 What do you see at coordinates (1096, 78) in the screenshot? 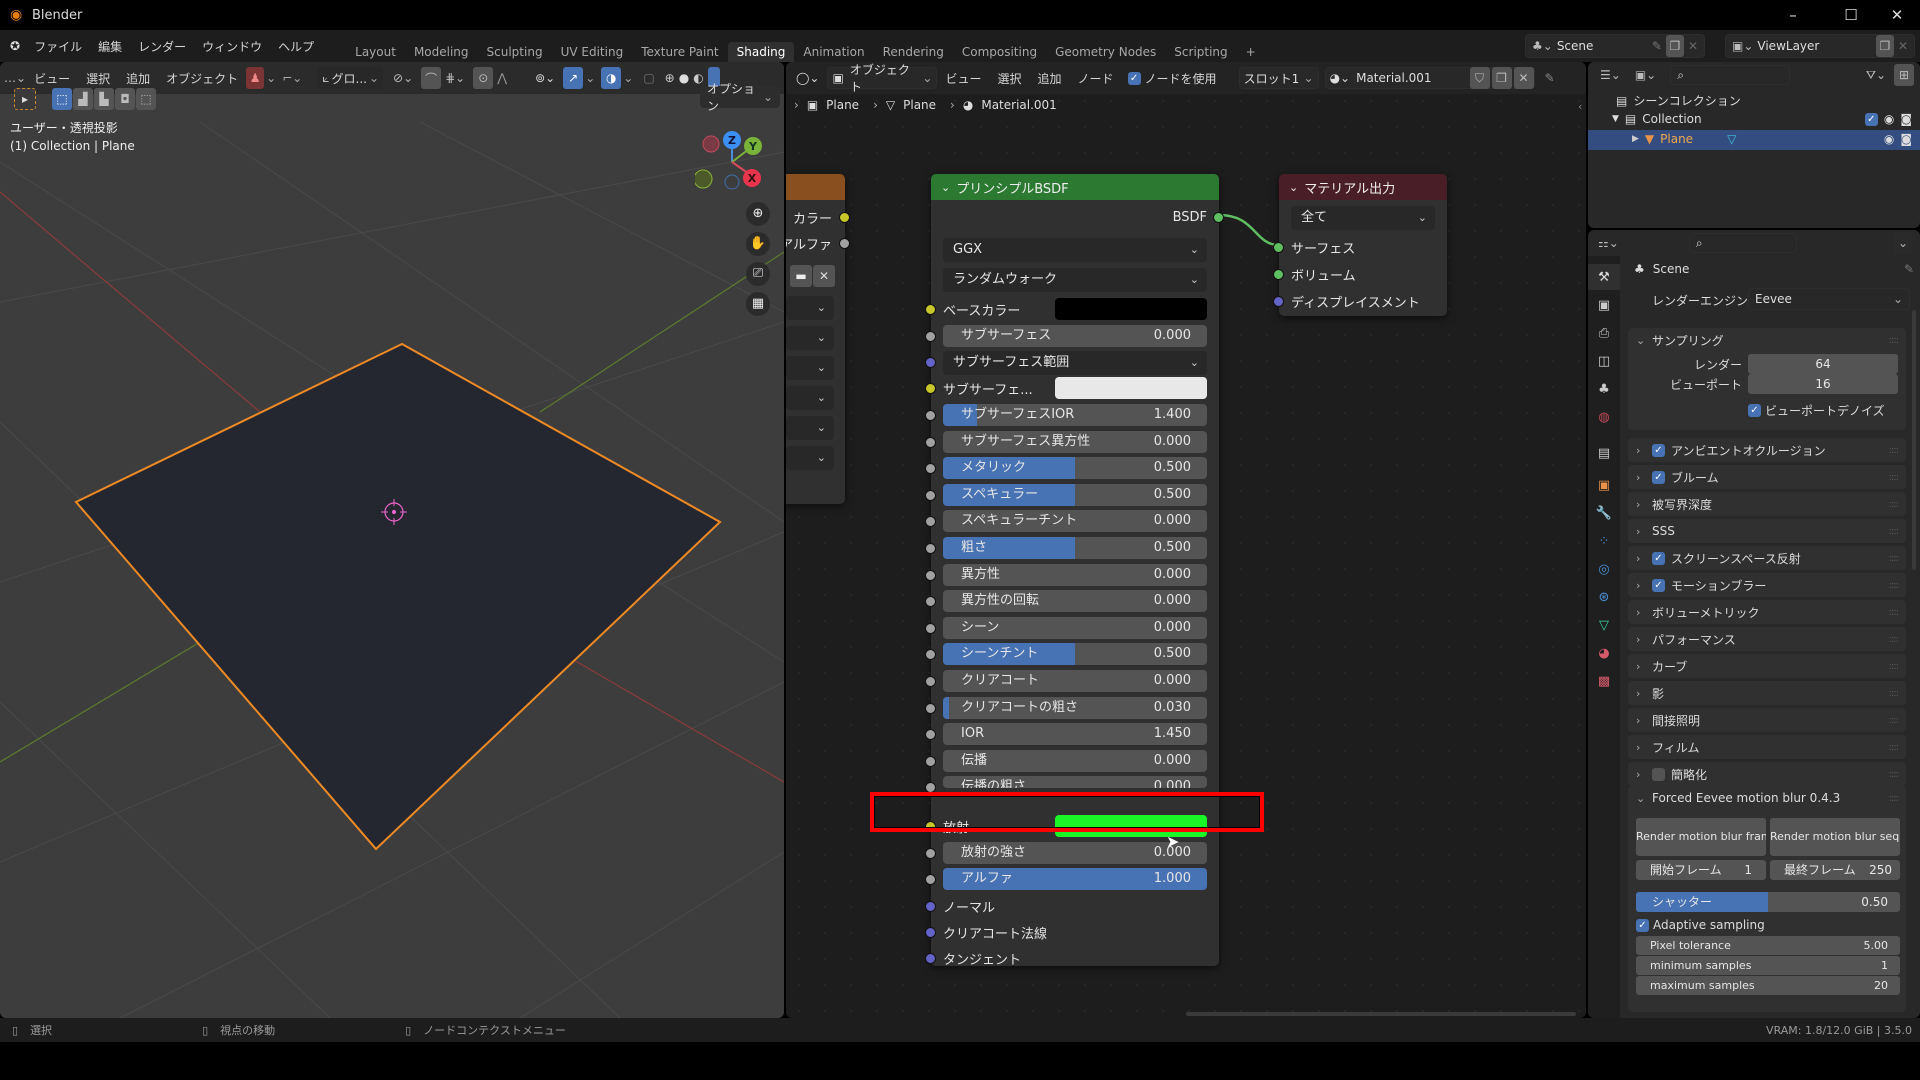
I see `ne-menu-node: ノード` at bounding box center [1096, 78].